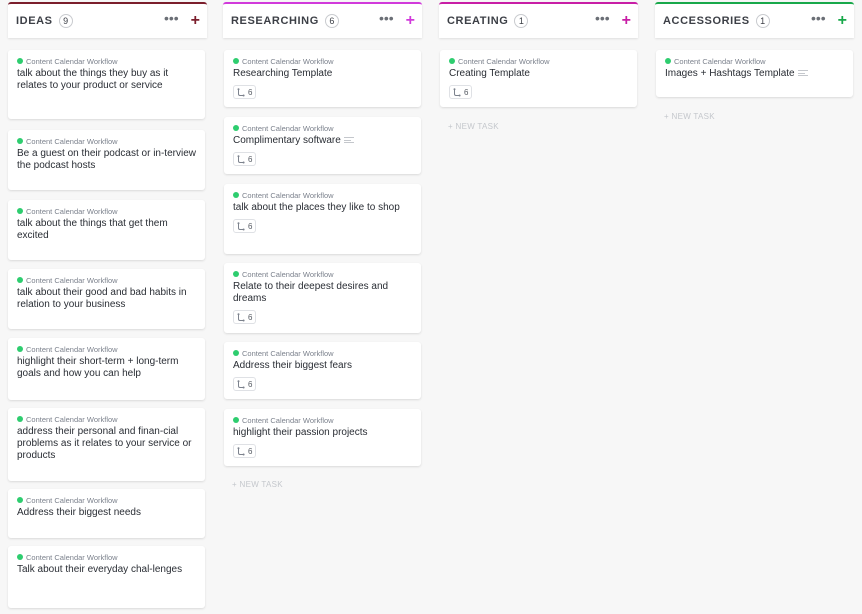  What do you see at coordinates (706, 21) in the screenshot?
I see `column-title: ACCESSORIES` at bounding box center [706, 21].